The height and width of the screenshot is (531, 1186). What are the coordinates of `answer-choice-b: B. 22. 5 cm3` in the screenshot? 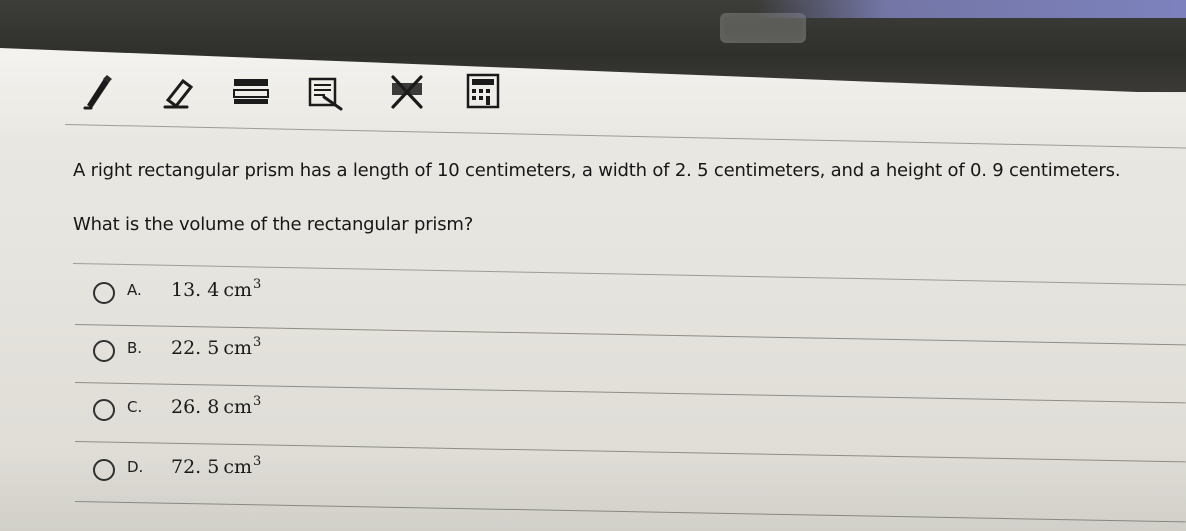 It's located at (630, 363).